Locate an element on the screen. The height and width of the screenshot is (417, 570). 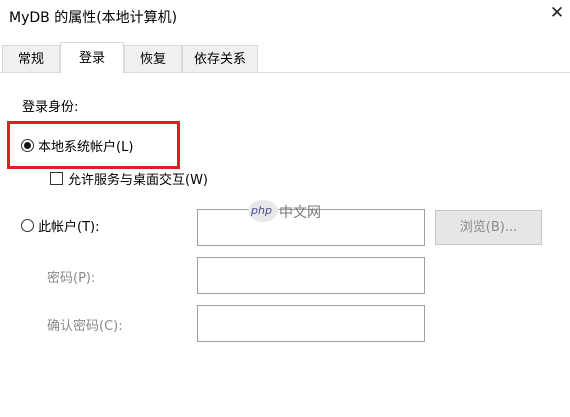
title-bar: MyDB 的属性(本地计算机) ✕ is located at coordinates (285, 17).